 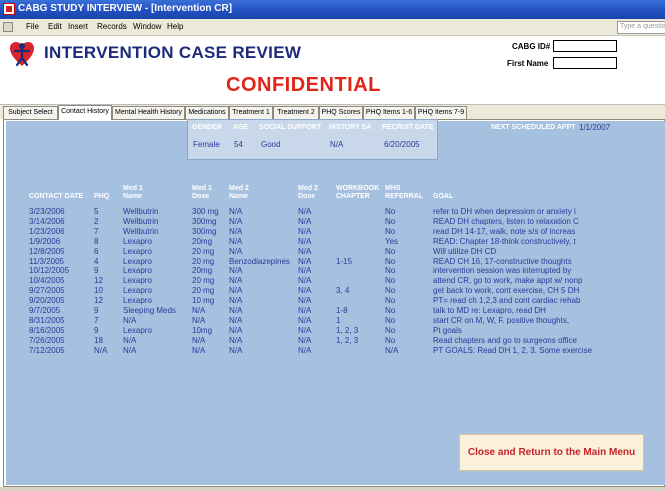 What do you see at coordinates (96, 261) in the screenshot?
I see `phq-cell: 4` at bounding box center [96, 261].